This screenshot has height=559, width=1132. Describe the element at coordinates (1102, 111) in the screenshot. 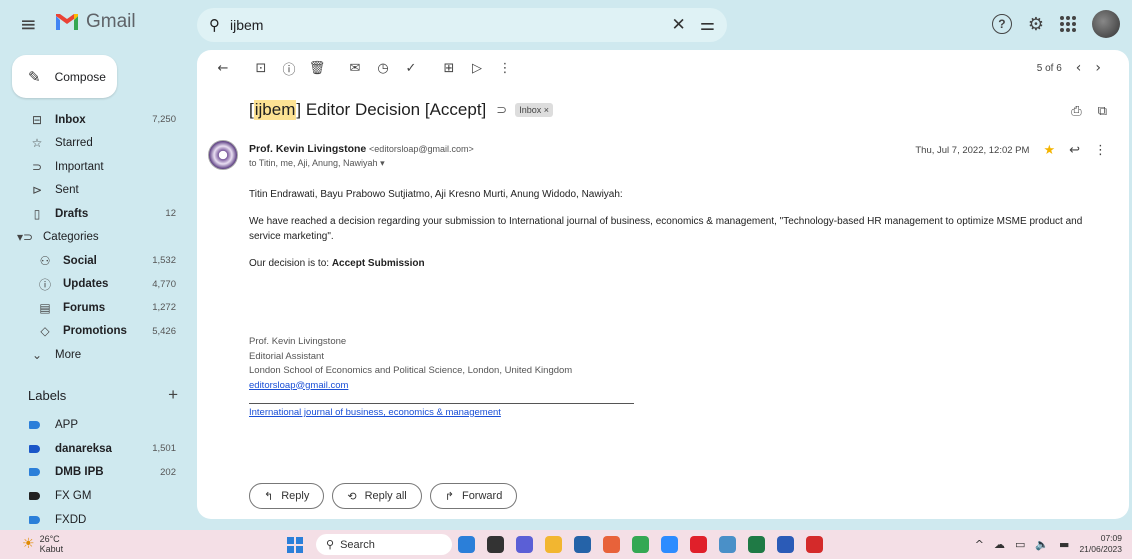

I see `open-new-window-icon: ⧉` at that location.